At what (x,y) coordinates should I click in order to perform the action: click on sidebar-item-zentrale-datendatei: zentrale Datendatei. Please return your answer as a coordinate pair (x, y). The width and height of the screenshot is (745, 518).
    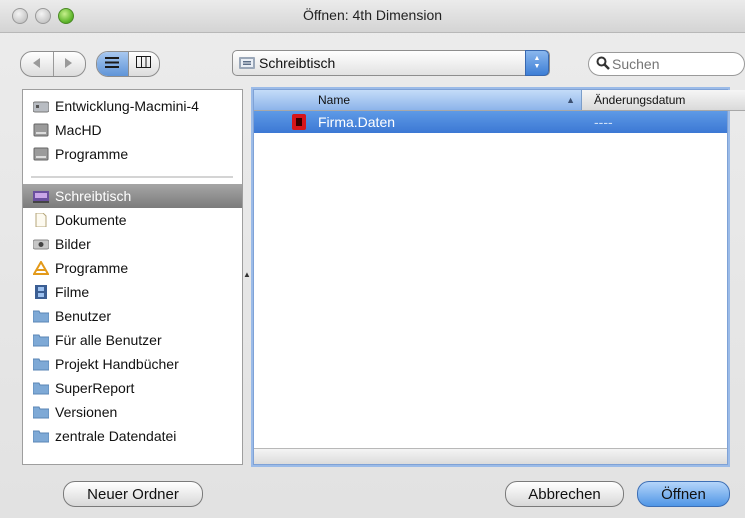
    Looking at the image, I should click on (132, 436).